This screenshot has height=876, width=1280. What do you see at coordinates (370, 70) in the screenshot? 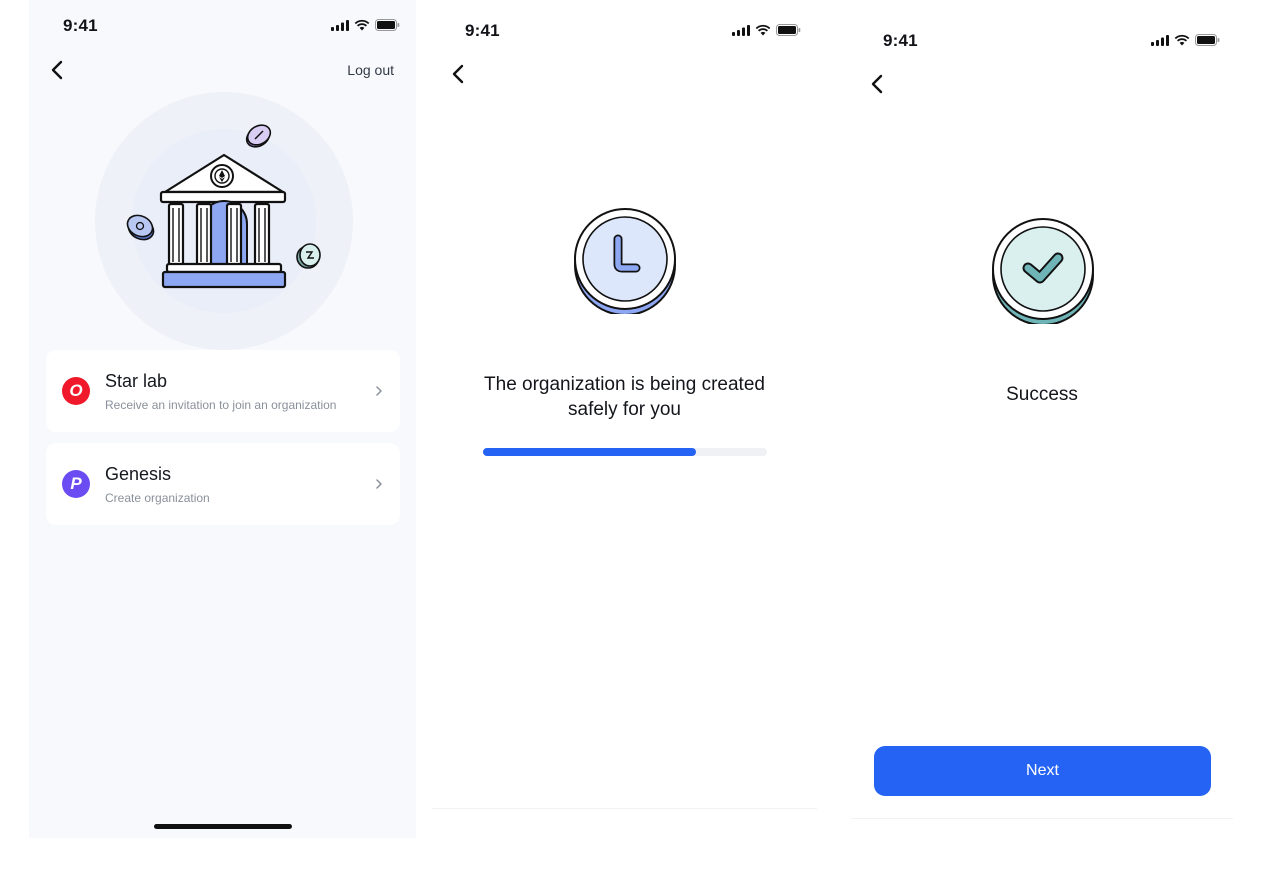
I see `logout-button: Log out` at bounding box center [370, 70].